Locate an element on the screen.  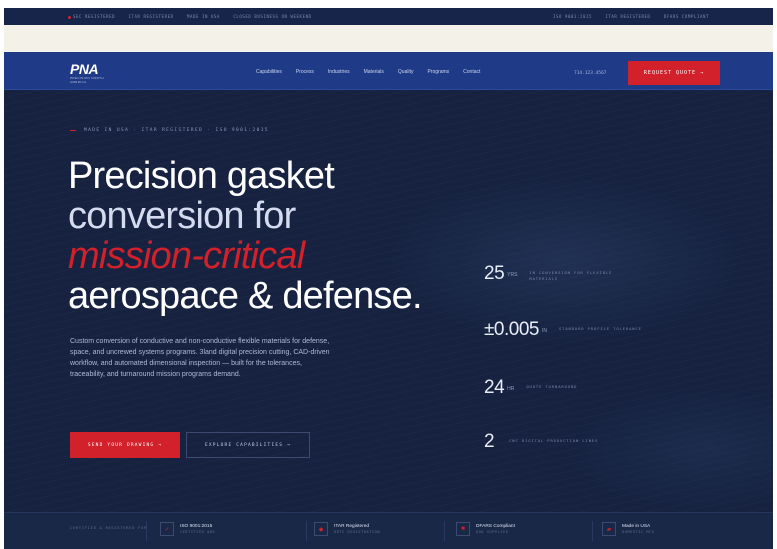
lock-icon: ■ is located at coordinates (463, 529).